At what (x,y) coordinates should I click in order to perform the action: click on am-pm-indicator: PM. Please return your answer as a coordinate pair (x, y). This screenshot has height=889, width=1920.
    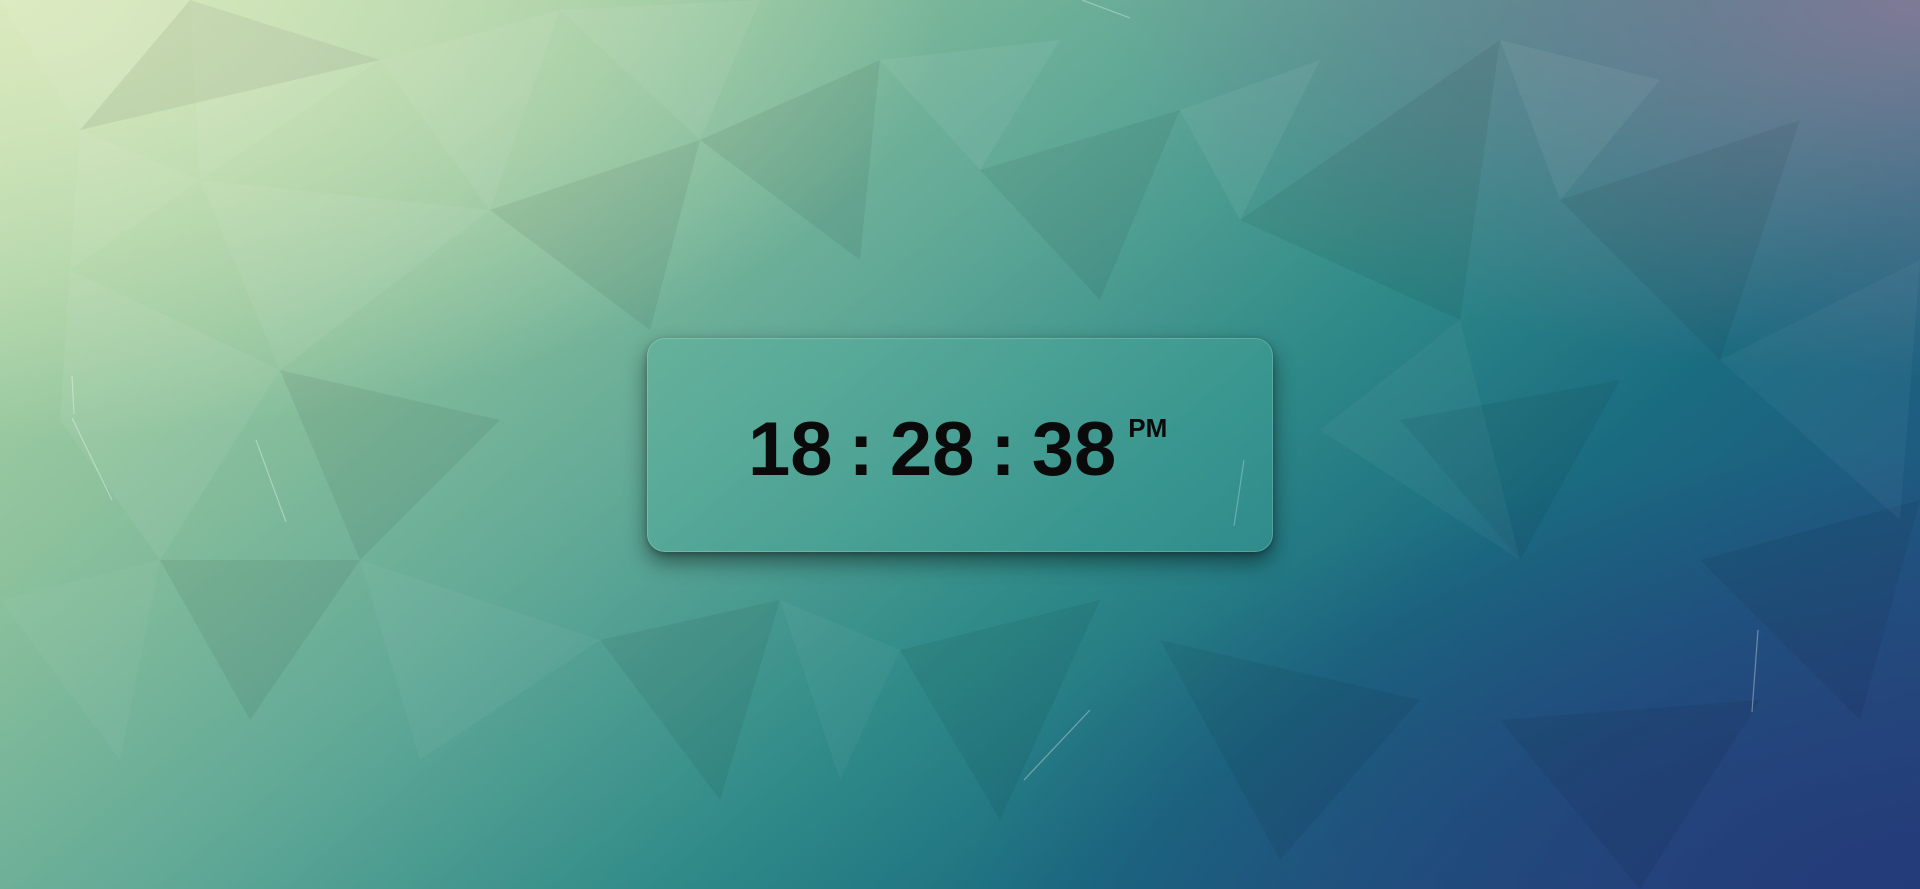
    Looking at the image, I should click on (1148, 428).